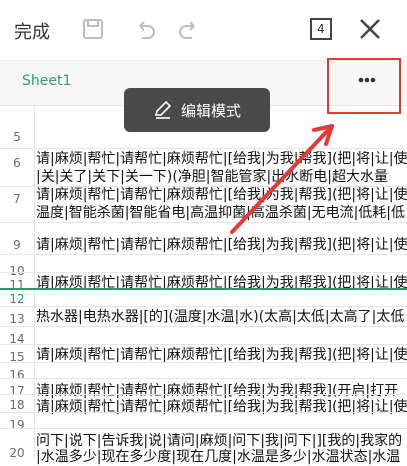 This screenshot has height=466, width=407. Describe the element at coordinates (370, 29) in the screenshot. I see `close-icon` at that location.